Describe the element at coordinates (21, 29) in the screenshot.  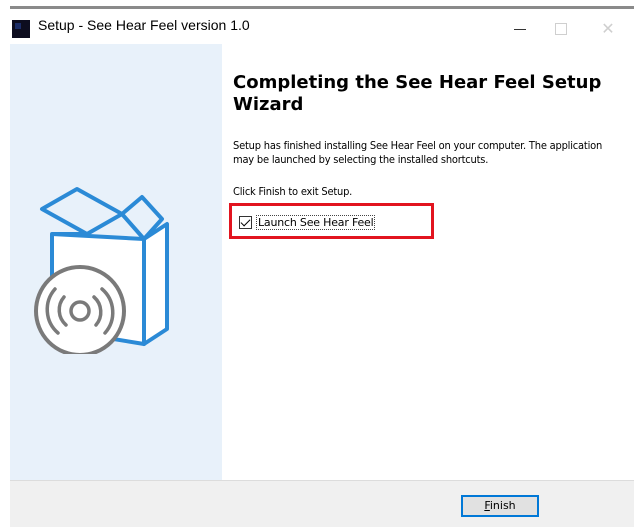
I see `app-icon` at that location.